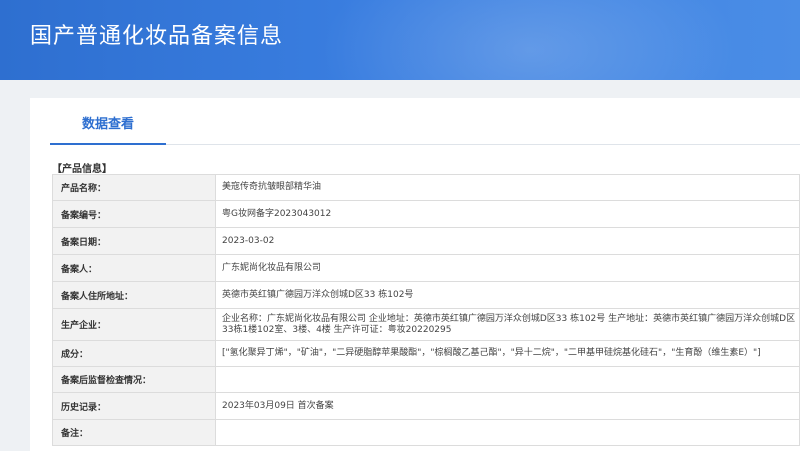 The height and width of the screenshot is (451, 800). What do you see at coordinates (134, 241) in the screenshot?
I see `row-label-record-date: 备案日期：` at bounding box center [134, 241].